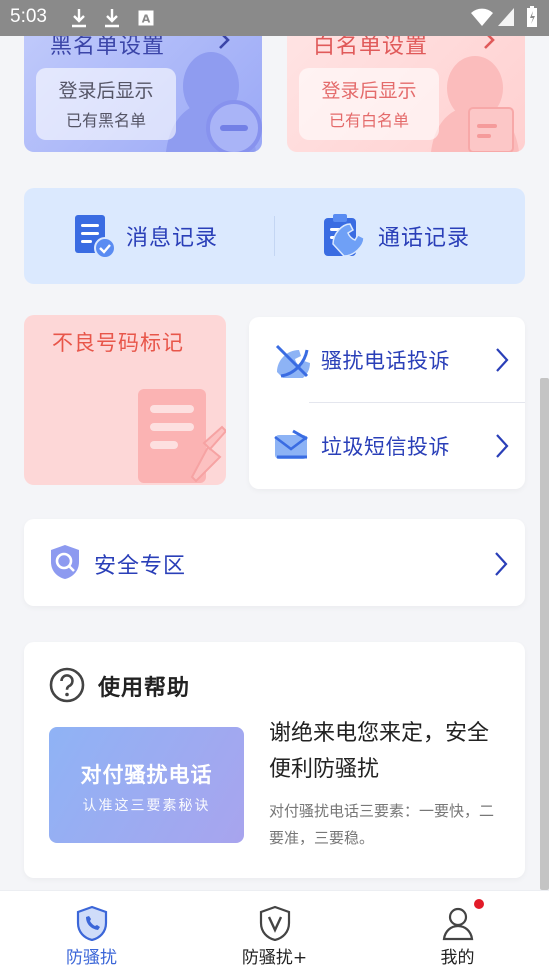 This screenshot has height=976, width=549. I want to click on wifi-icon, so click(482, 17).